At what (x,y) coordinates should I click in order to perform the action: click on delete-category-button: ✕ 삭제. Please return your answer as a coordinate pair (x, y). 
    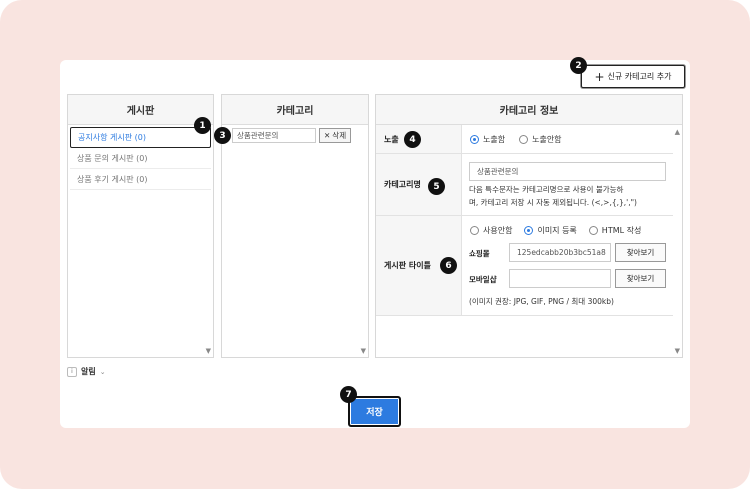
    Looking at the image, I should click on (335, 135).